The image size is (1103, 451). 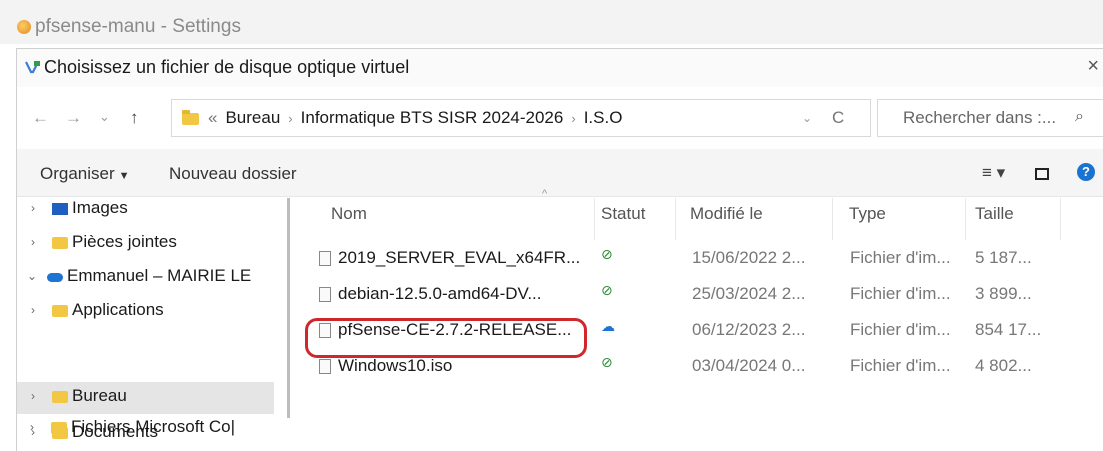 What do you see at coordinates (118, 309) in the screenshot?
I see `sidebar-item-label: Applications` at bounding box center [118, 309].